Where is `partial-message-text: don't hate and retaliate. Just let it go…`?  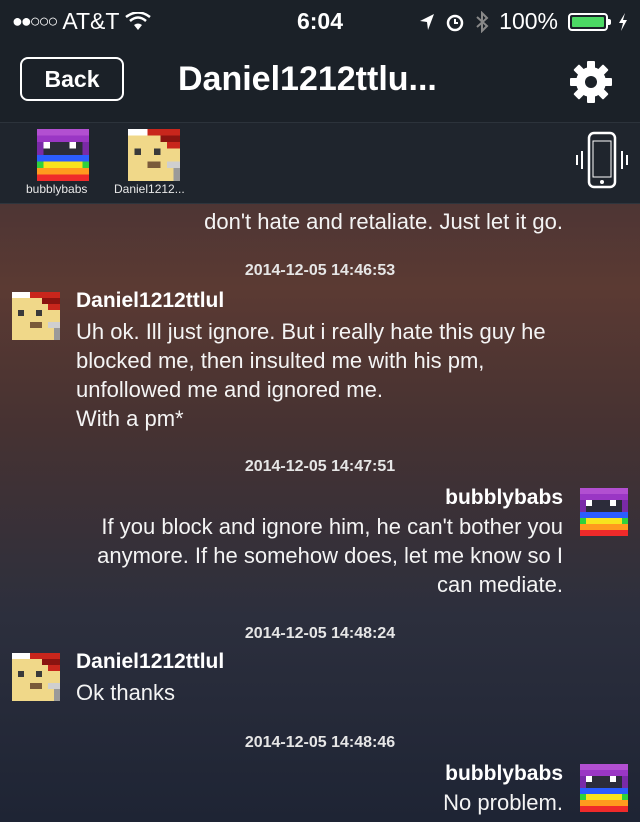 partial-message-text: don't hate and retaliate. Just let it go… is located at coordinates (383, 221).